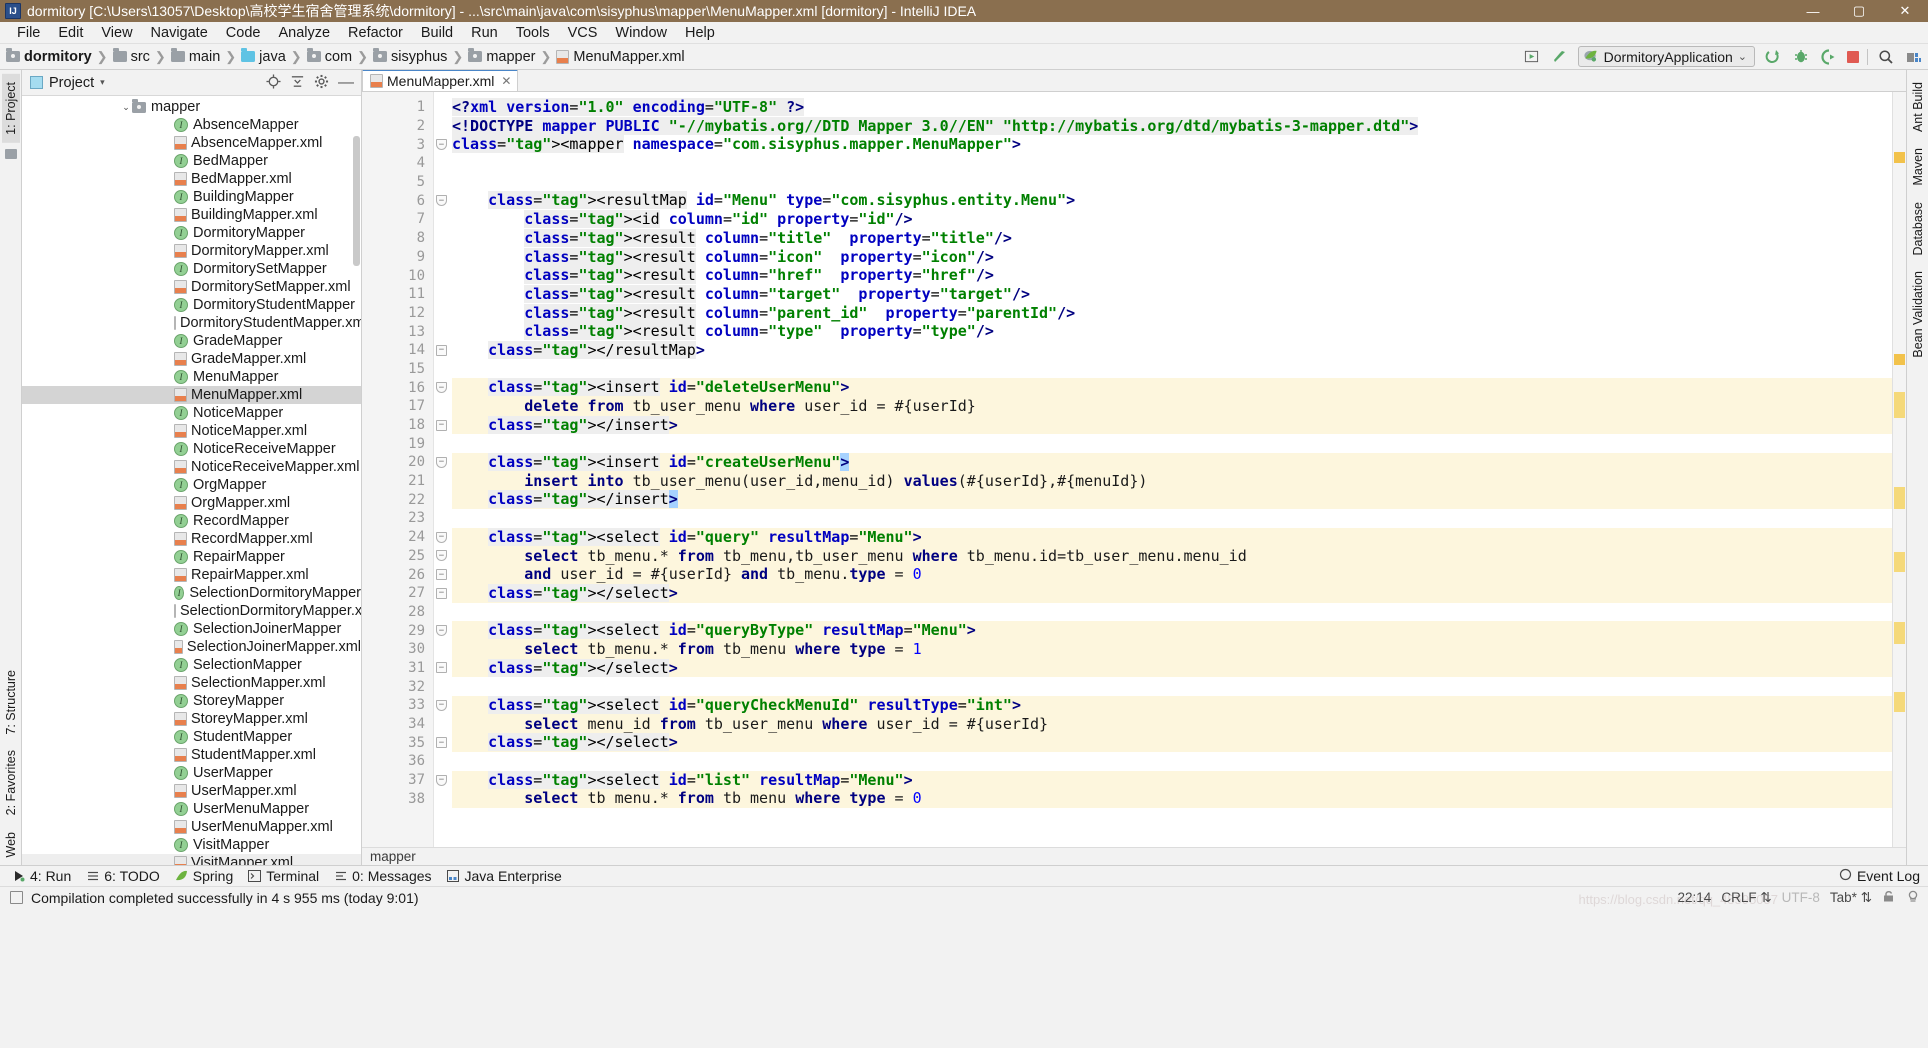 The height and width of the screenshot is (1048, 1928). I want to click on collapse-all-icon, so click(297, 82).